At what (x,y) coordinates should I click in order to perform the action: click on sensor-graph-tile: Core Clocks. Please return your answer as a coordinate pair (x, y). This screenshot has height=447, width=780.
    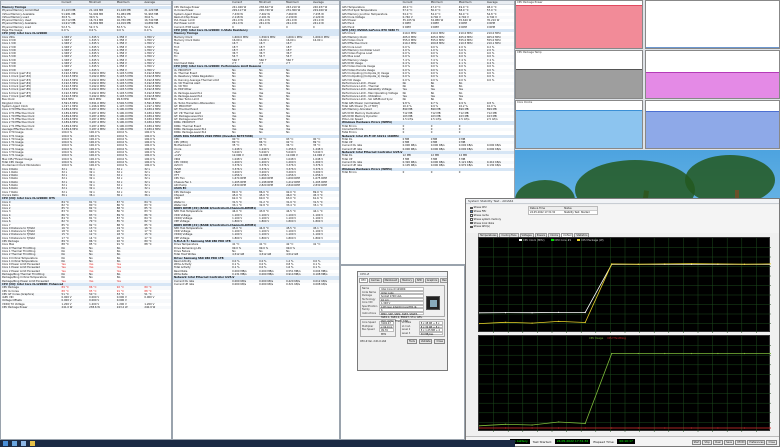
    Looking at the image, I should click on (579, 124).